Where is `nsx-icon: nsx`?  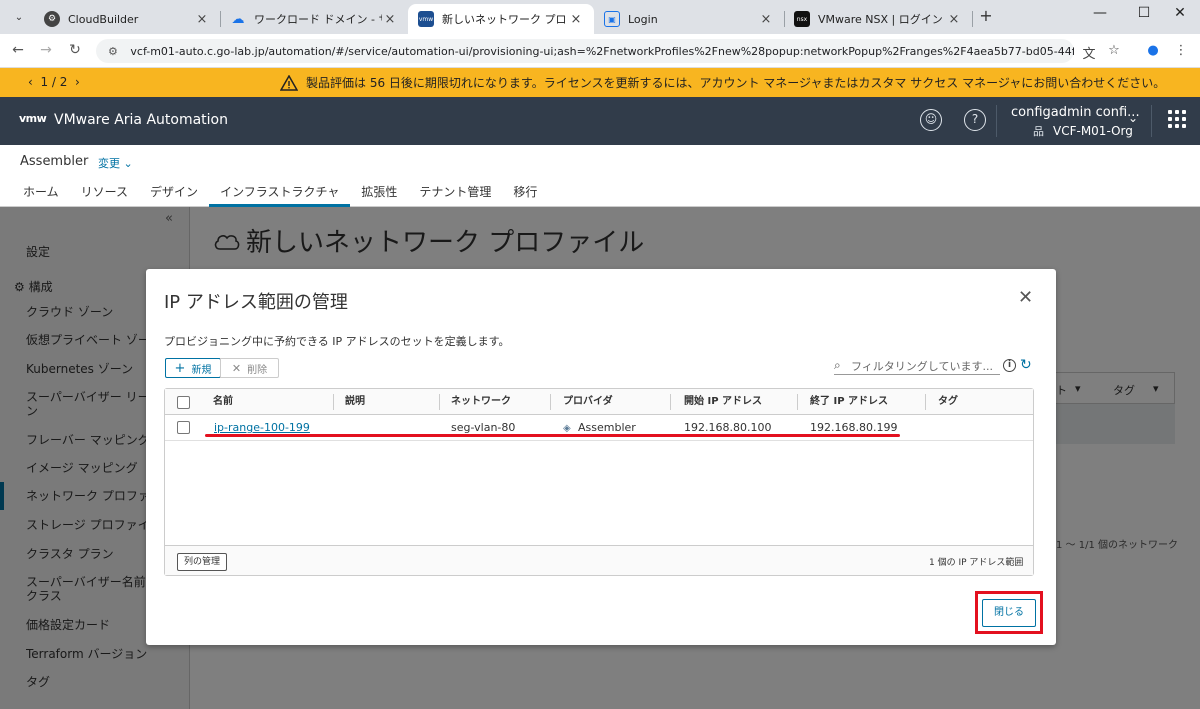 nsx-icon: nsx is located at coordinates (802, 19).